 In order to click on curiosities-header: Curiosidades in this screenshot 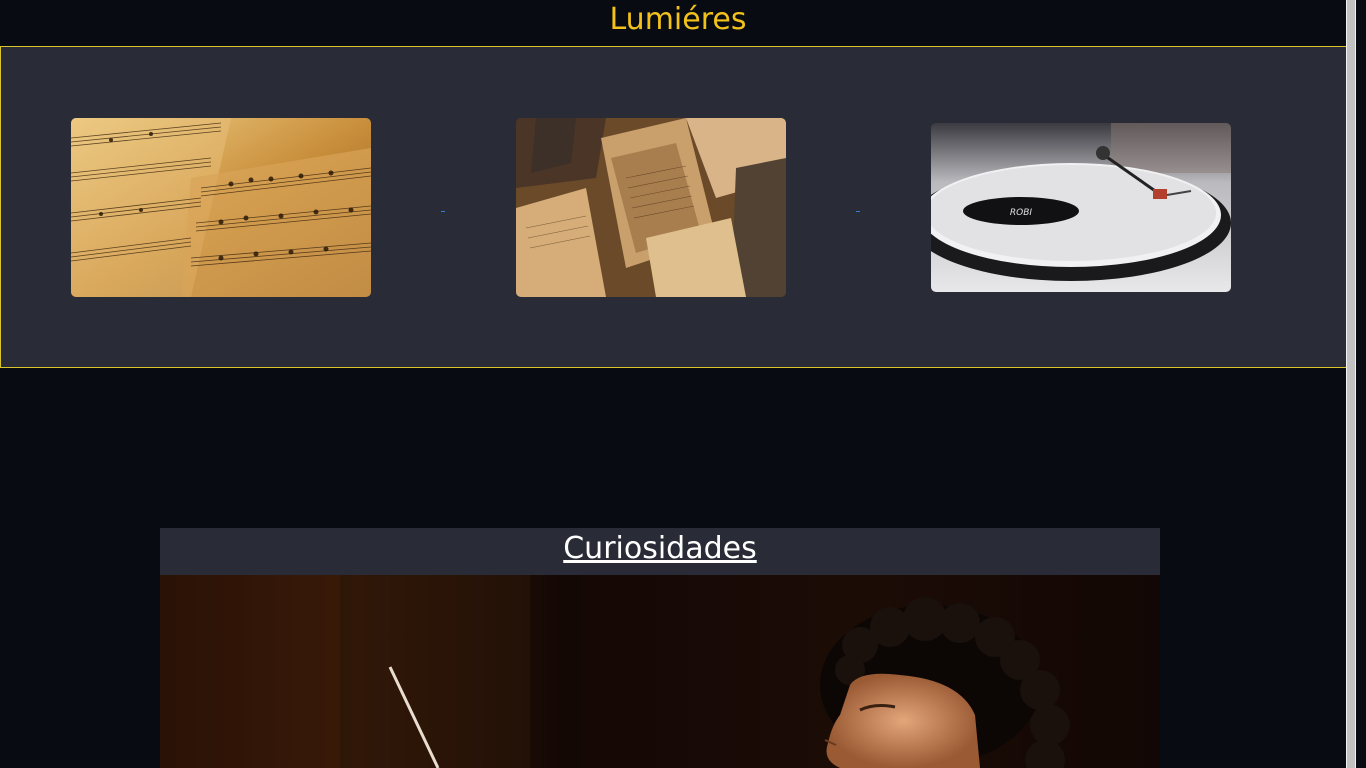, I will do `click(660, 551)`.